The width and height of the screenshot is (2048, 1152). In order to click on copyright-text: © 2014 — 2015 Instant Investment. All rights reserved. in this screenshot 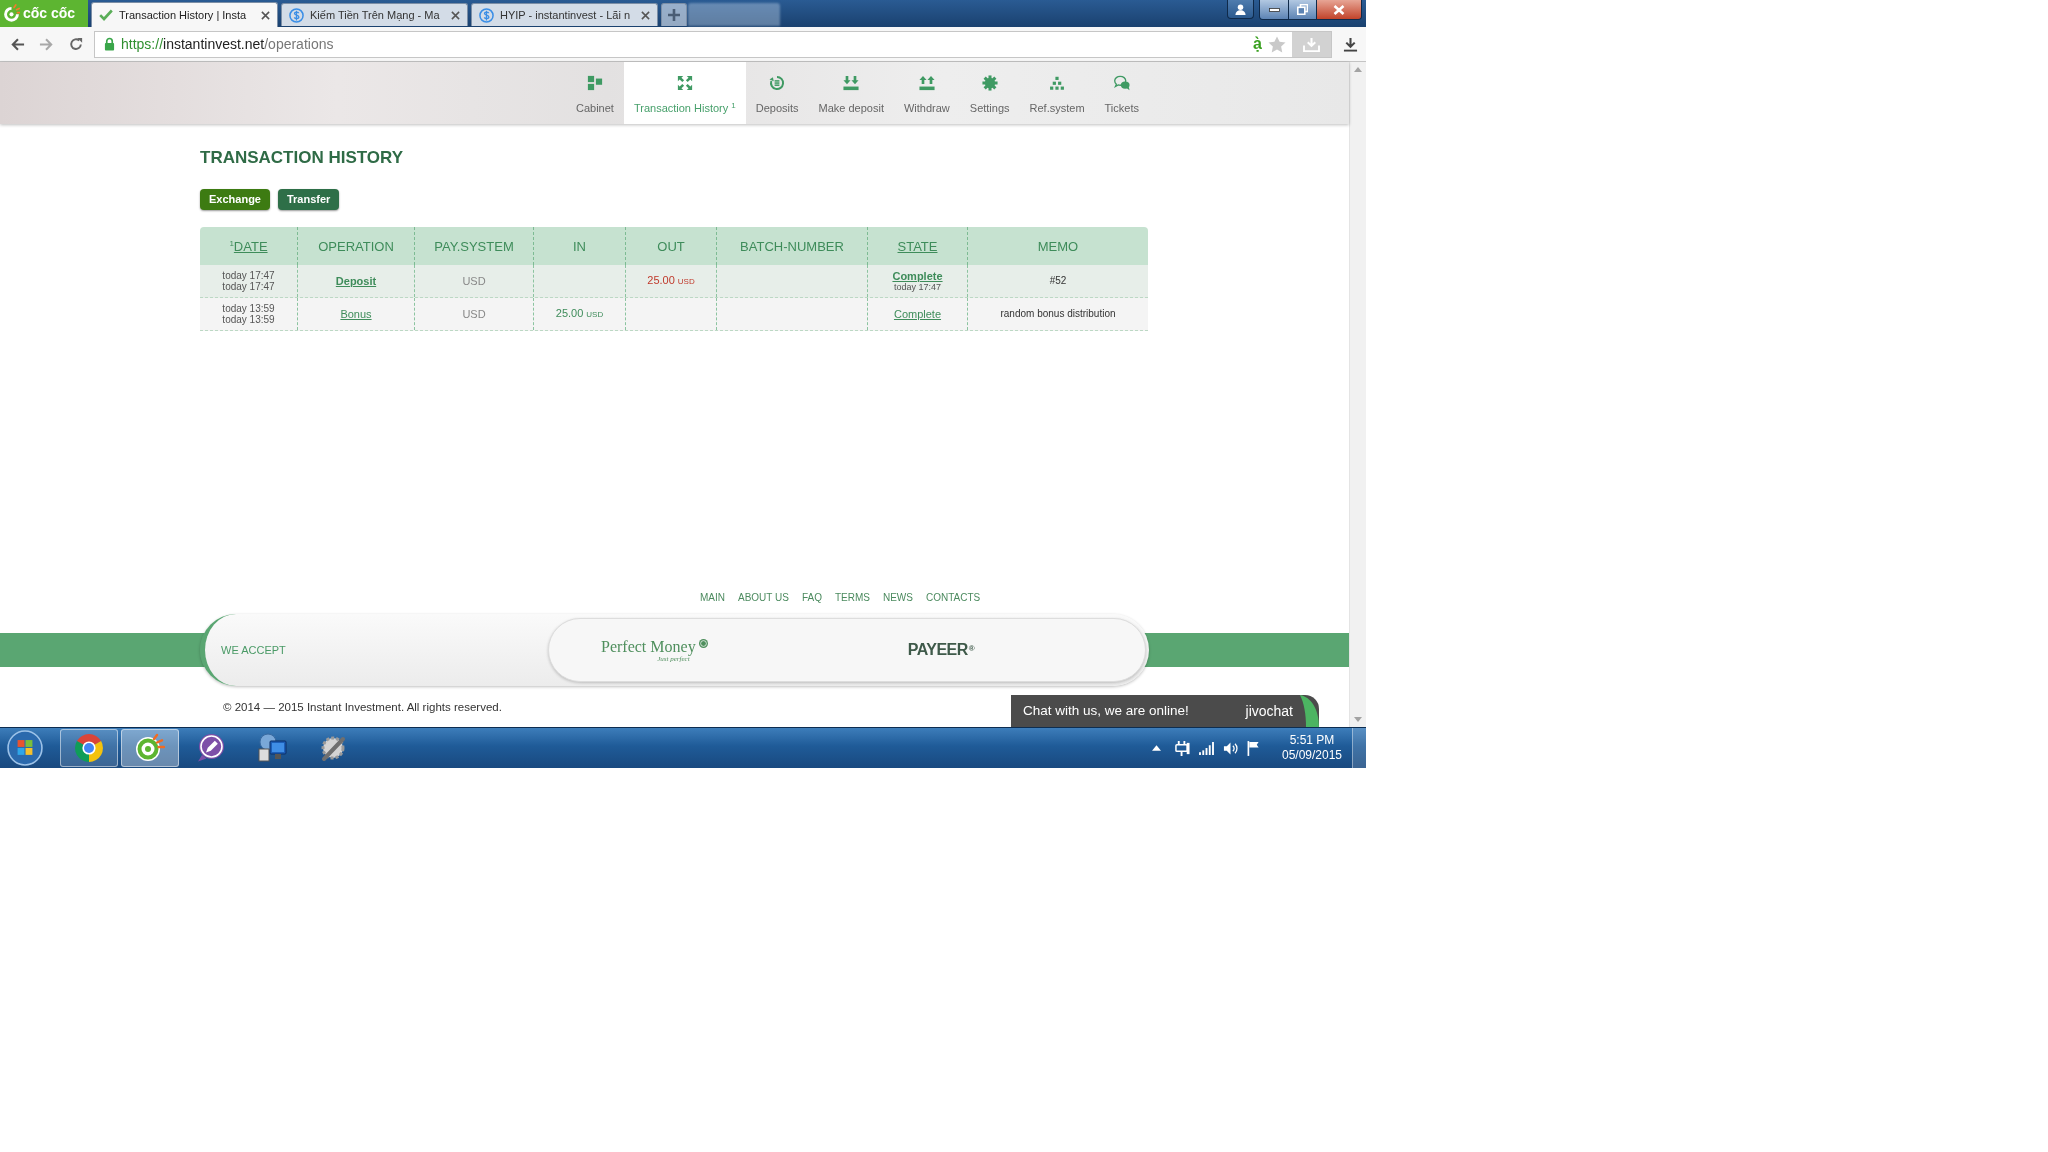, I will do `click(362, 708)`.